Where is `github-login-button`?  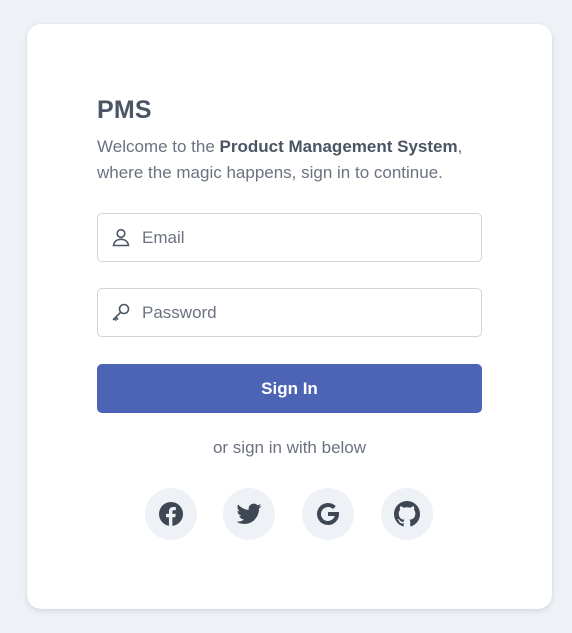
github-login-button is located at coordinates (407, 514).